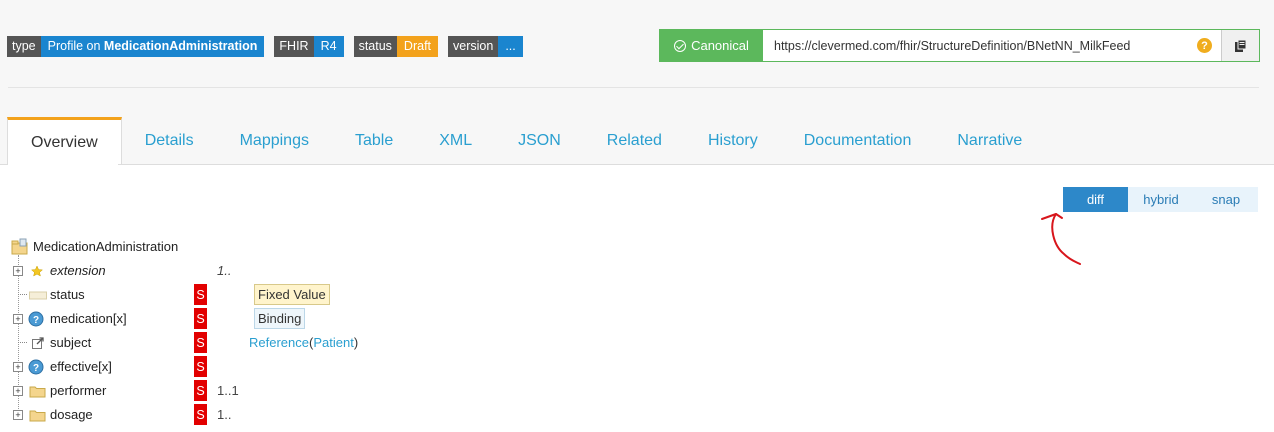  Describe the element at coordinates (417, 46) in the screenshot. I see `status-badge-value: Draft` at that location.